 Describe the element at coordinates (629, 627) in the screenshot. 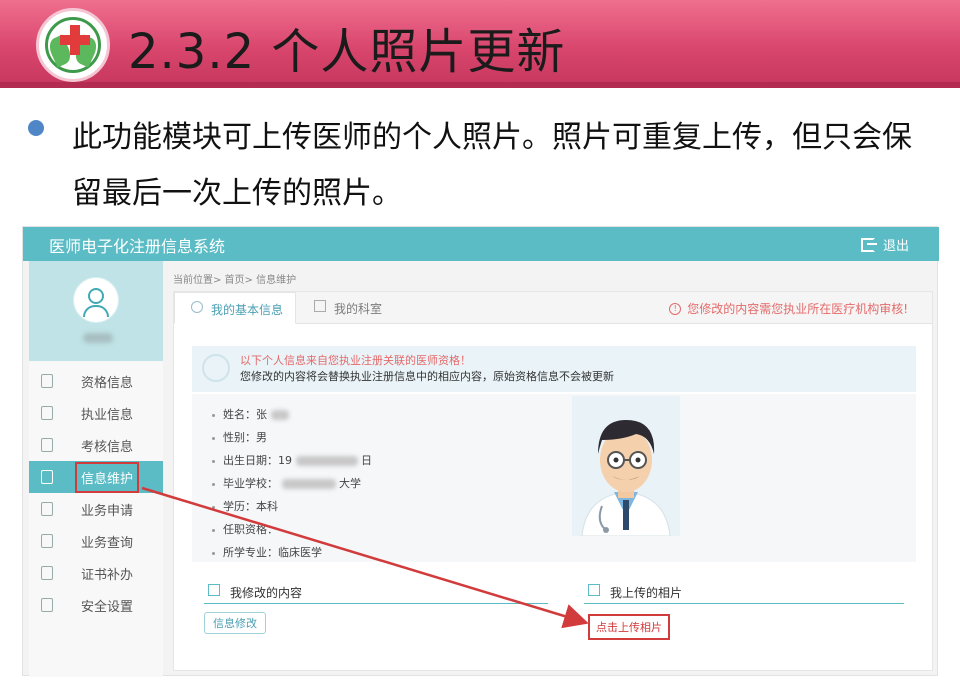

I see `upload-photo-button: 点击上传相片` at that location.